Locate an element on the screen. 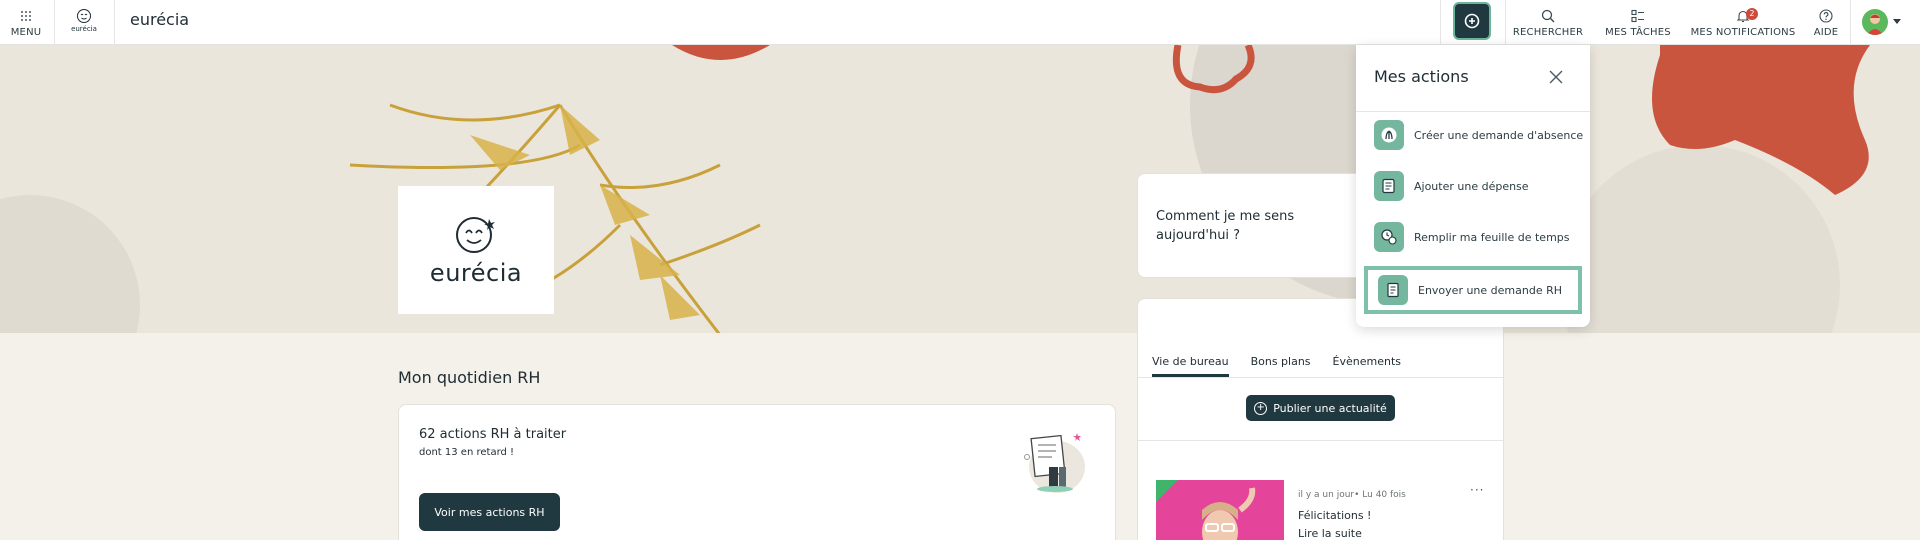  section-title: Mon quotidien RH is located at coordinates (469, 377).